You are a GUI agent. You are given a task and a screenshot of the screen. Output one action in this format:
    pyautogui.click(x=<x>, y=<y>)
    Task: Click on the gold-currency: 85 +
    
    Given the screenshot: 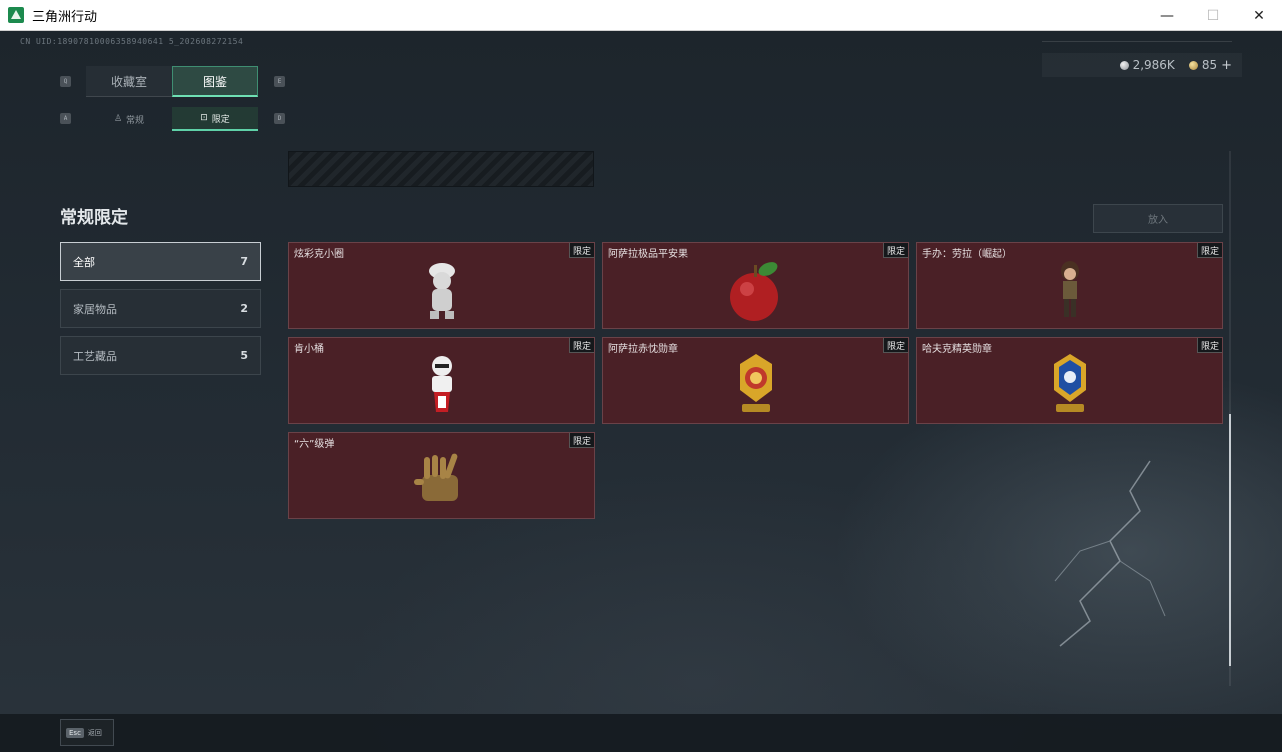 What is the action you would take?
    pyautogui.click(x=1210, y=65)
    